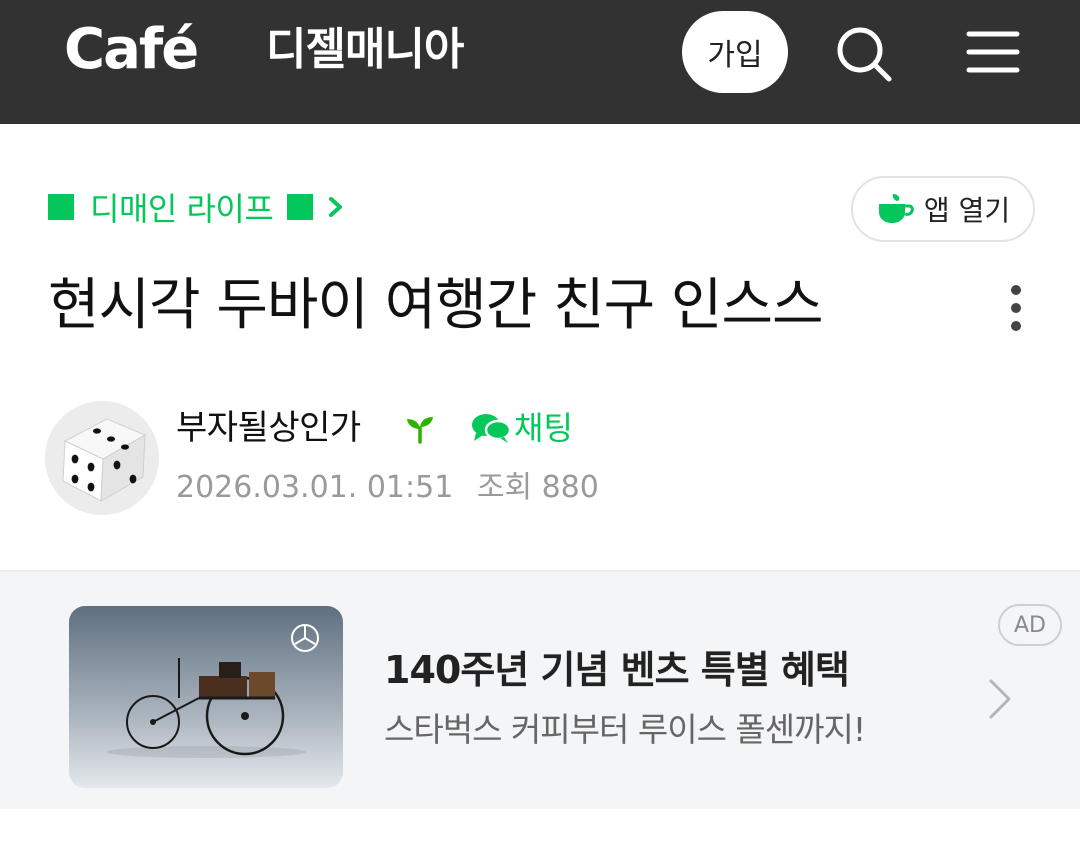  What do you see at coordinates (492, 428) in the screenshot?
I see `chat-icon` at bounding box center [492, 428].